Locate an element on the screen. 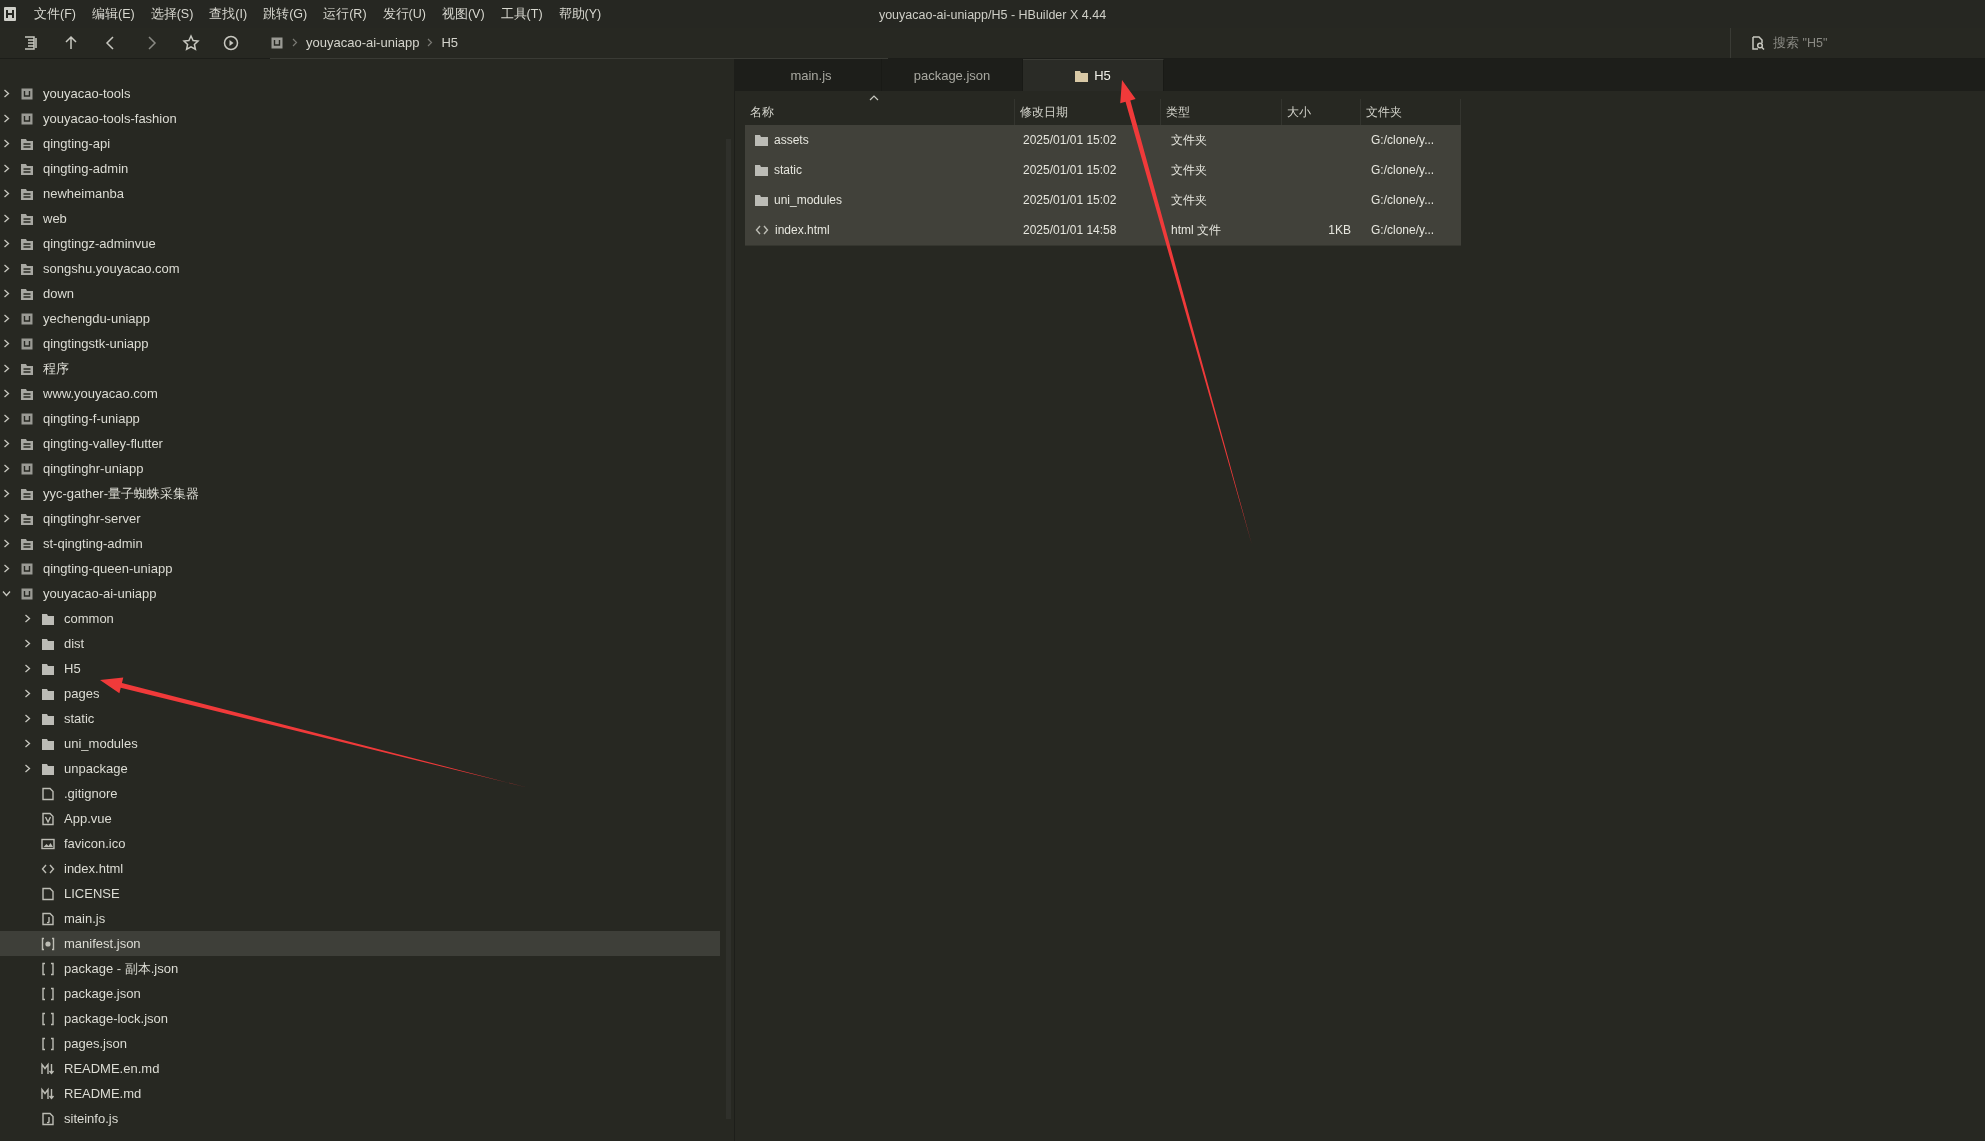 The image size is (1985, 1141). search-field: 搜索 "H5" is located at coordinates (1857, 43).